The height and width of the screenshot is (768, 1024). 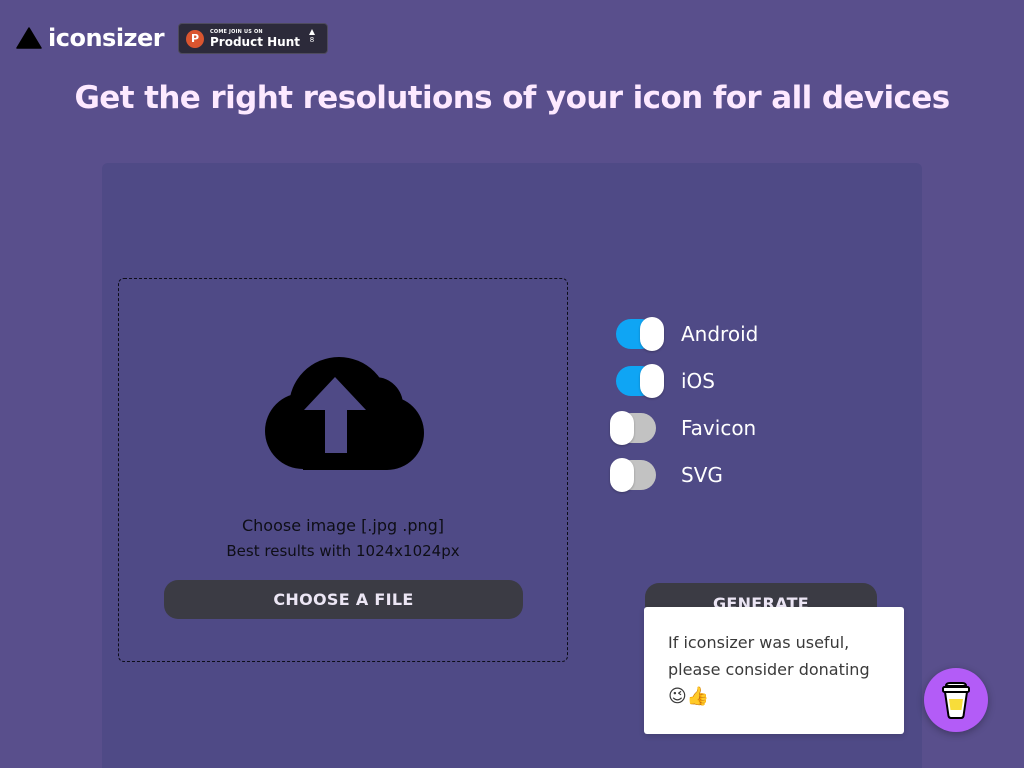 I want to click on product-hunt-icon: P, so click(x=195, y=38).